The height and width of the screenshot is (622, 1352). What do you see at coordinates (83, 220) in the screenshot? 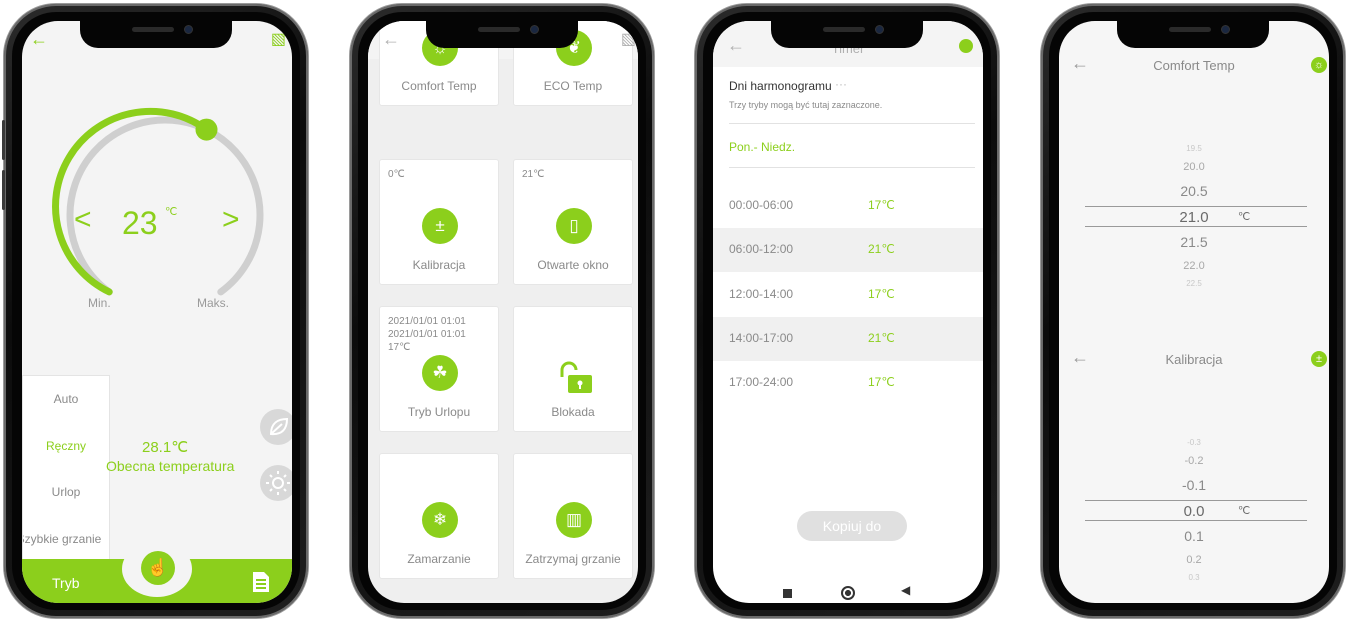
I see `decrease-temp-button: <` at bounding box center [83, 220].